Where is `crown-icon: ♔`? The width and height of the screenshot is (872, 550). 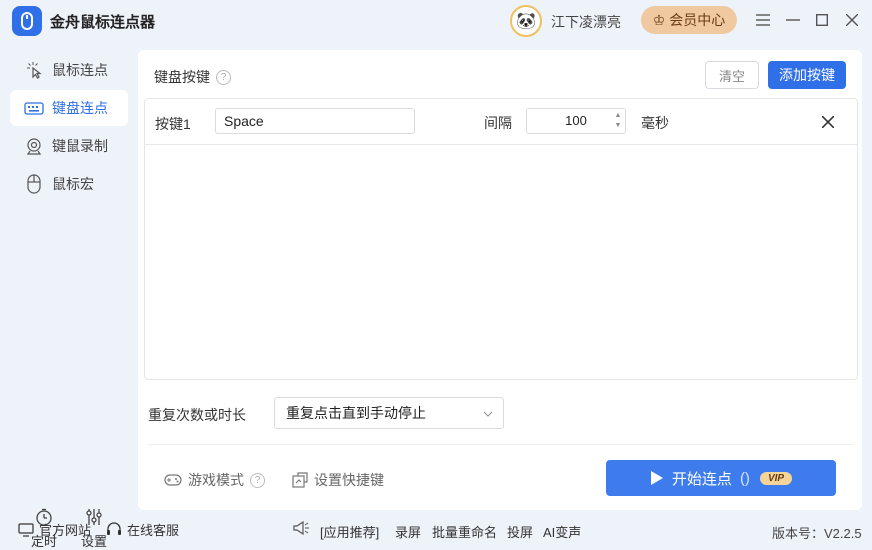
crown-icon: ♔ is located at coordinates (659, 19).